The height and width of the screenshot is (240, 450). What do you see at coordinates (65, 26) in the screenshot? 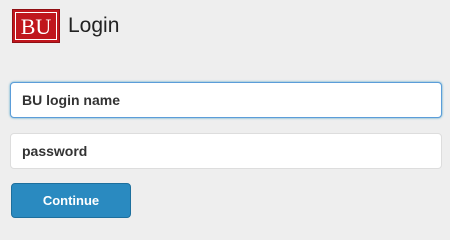
I see `page-header: BU Login` at bounding box center [65, 26].